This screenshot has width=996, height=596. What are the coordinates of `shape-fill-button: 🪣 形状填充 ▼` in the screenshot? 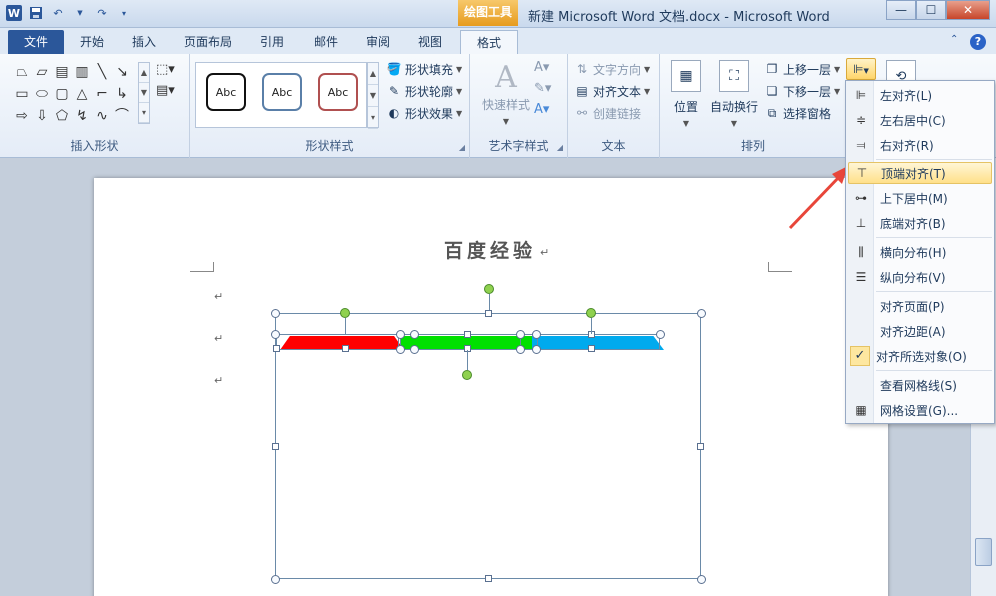 It's located at (424, 69).